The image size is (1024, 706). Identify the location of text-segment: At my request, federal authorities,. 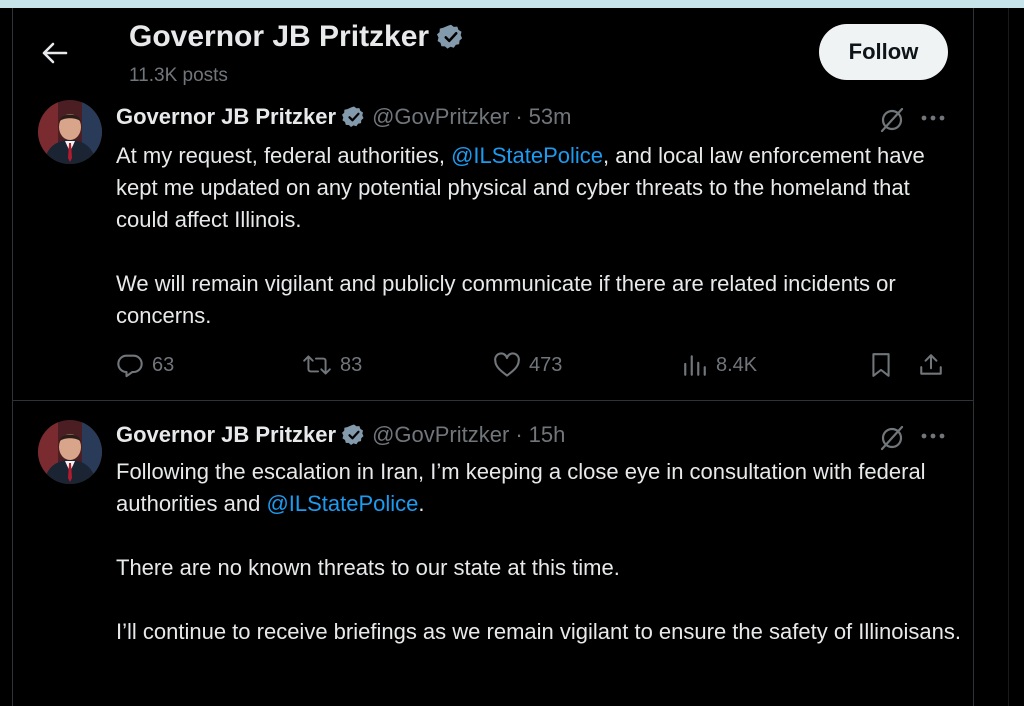
(284, 155).